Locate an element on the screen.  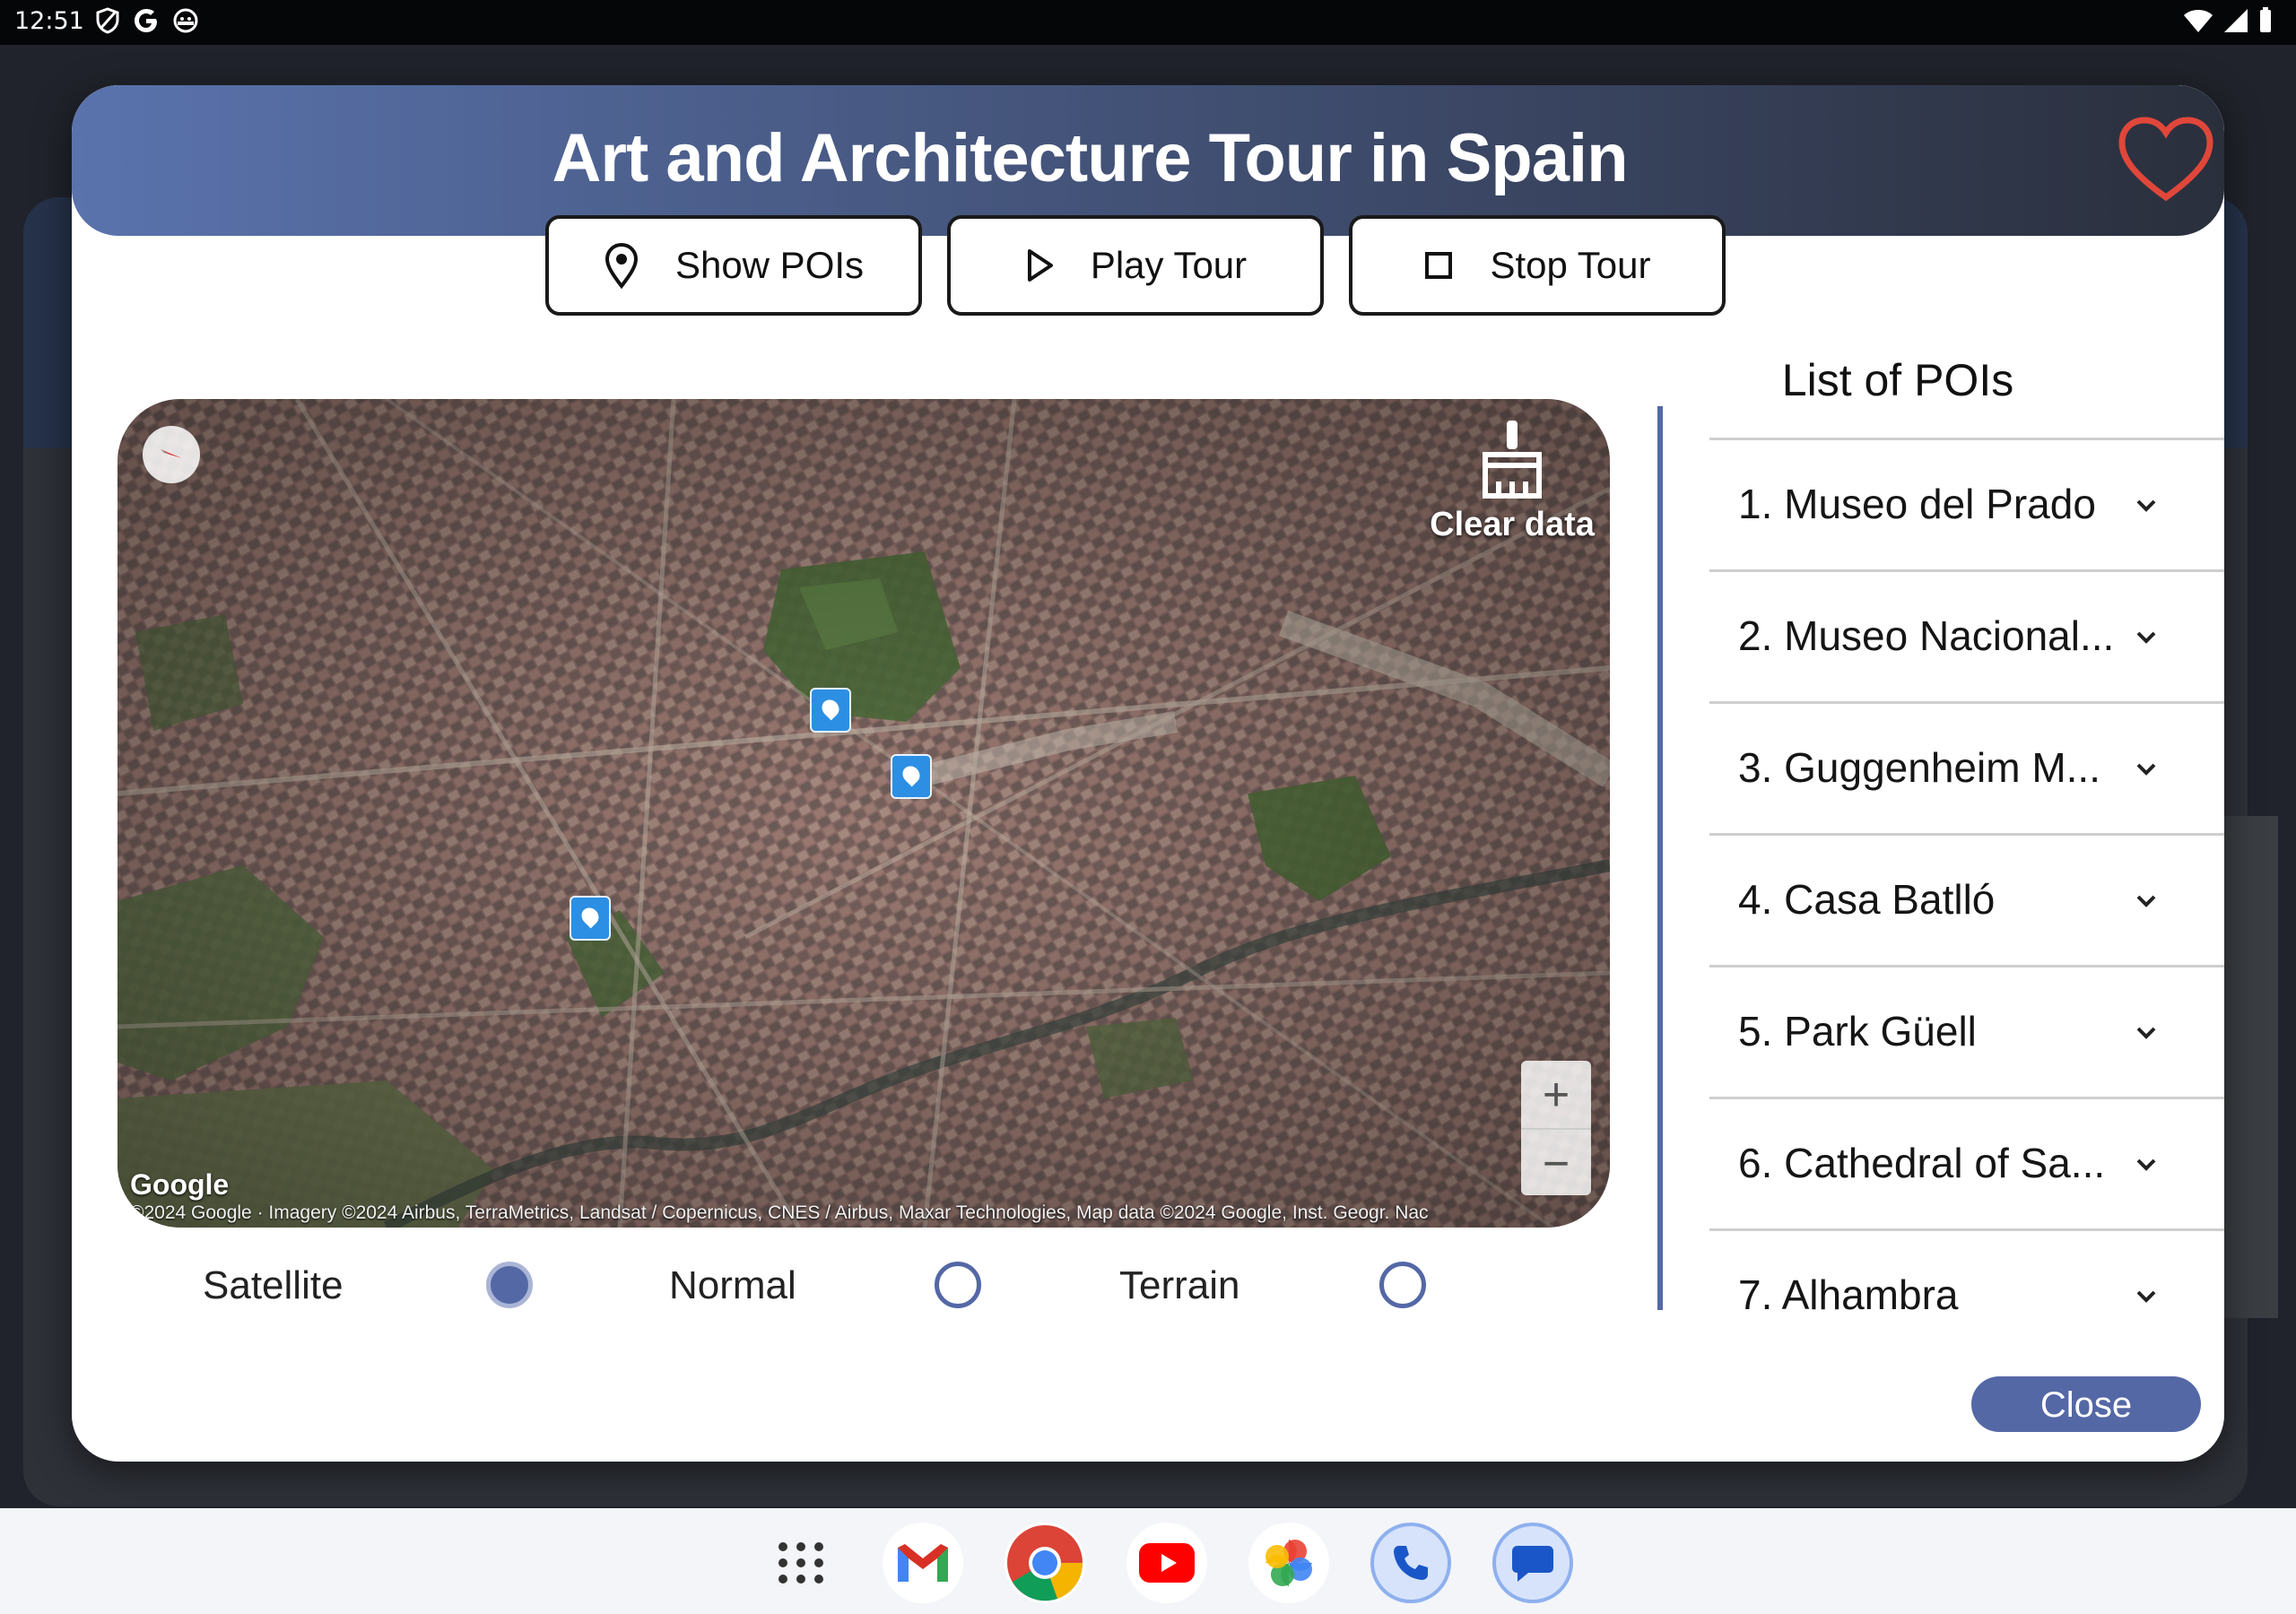
cellular-signal-icon is located at coordinates (2236, 20).